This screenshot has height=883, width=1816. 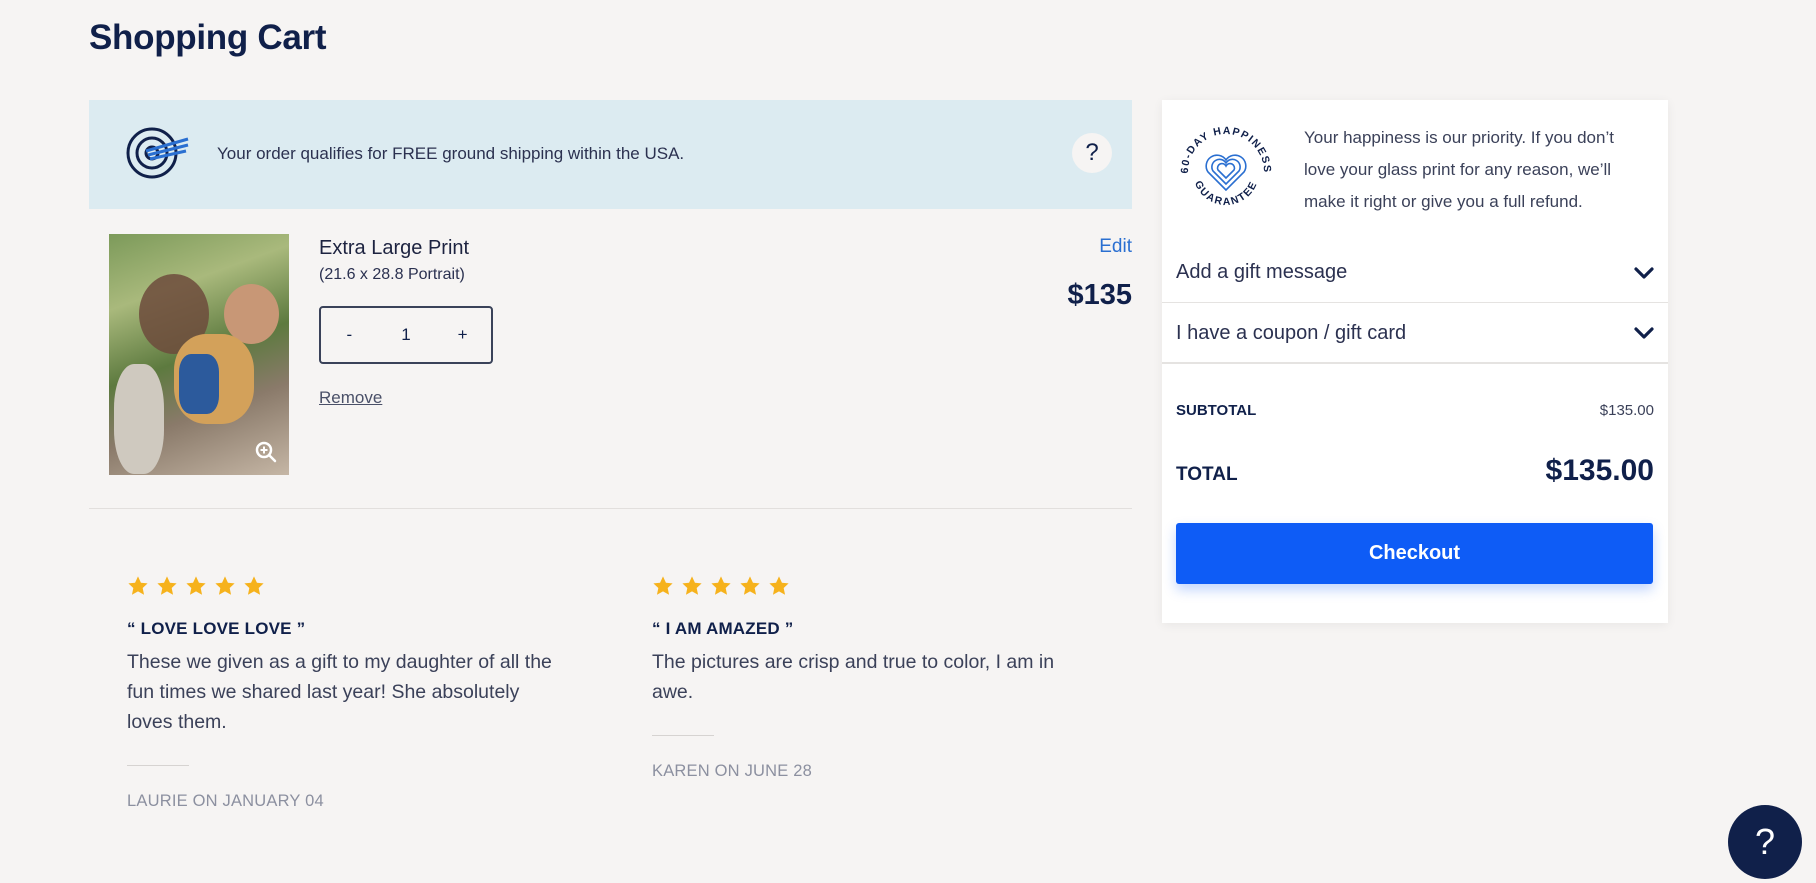 What do you see at coordinates (216, 628) in the screenshot?
I see `review-title: “ LOVE LOVE LOVE ”` at bounding box center [216, 628].